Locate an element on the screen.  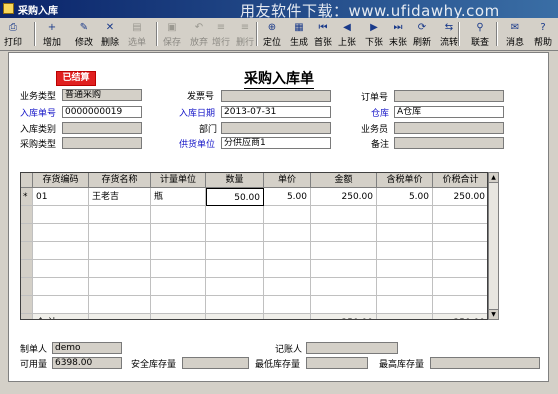
salesman-field is located at coordinates (449, 128).